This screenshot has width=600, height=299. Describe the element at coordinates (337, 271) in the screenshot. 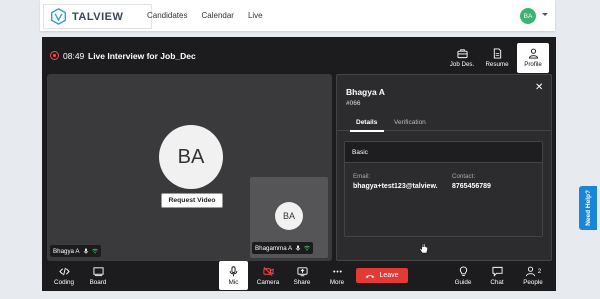

I see `more-icon` at that location.